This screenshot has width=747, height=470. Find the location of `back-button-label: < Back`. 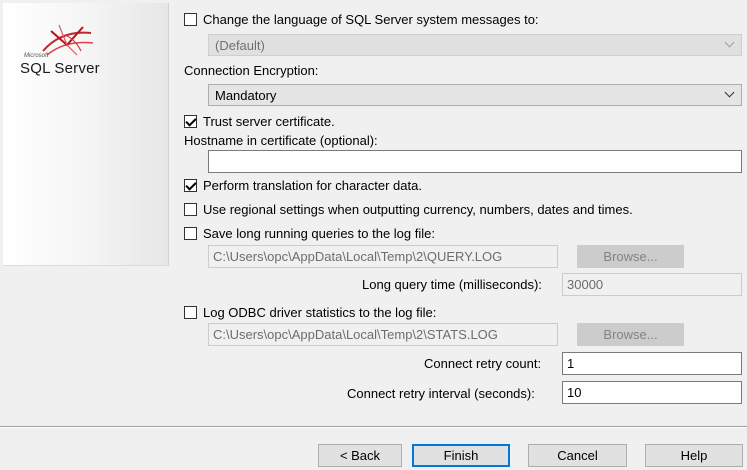

back-button-label: < Back is located at coordinates (360, 455).